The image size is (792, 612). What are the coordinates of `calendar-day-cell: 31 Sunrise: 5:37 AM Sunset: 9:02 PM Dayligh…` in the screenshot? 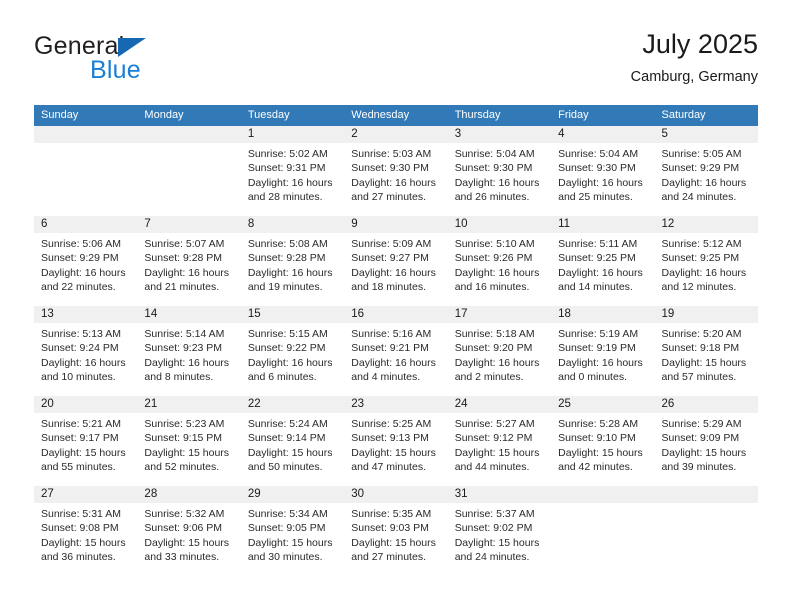 It's located at (499, 531).